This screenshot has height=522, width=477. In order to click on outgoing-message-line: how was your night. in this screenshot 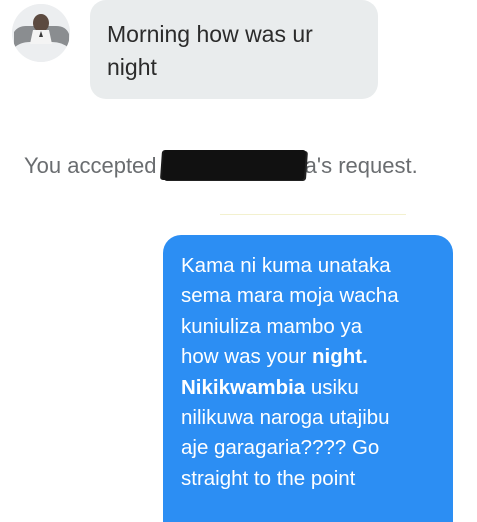, I will do `click(311, 357)`.